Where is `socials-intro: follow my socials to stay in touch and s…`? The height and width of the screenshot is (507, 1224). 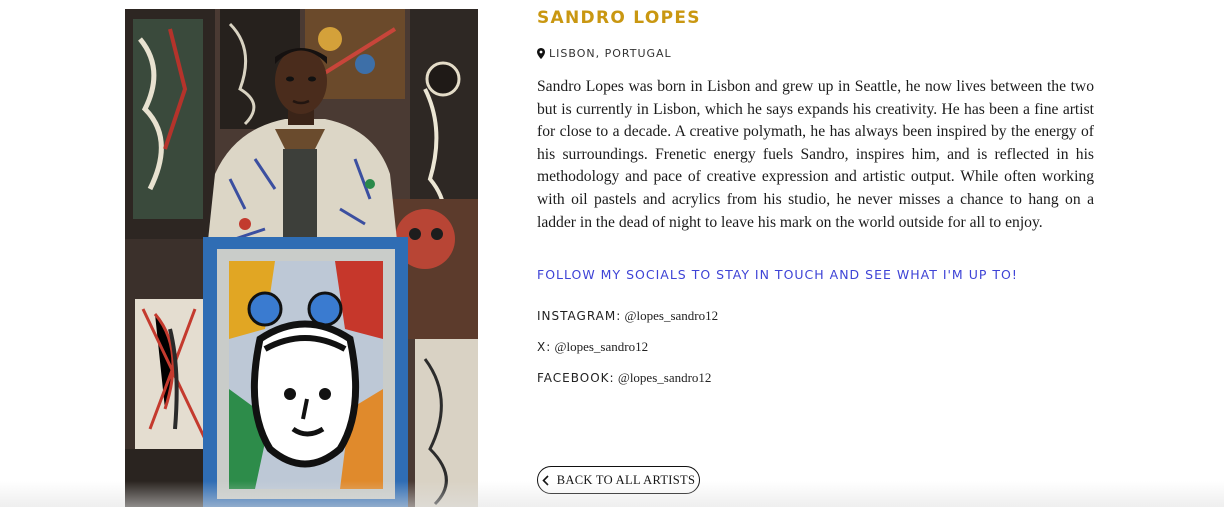 socials-intro: follow my socials to stay in touch and s… is located at coordinates (777, 275).